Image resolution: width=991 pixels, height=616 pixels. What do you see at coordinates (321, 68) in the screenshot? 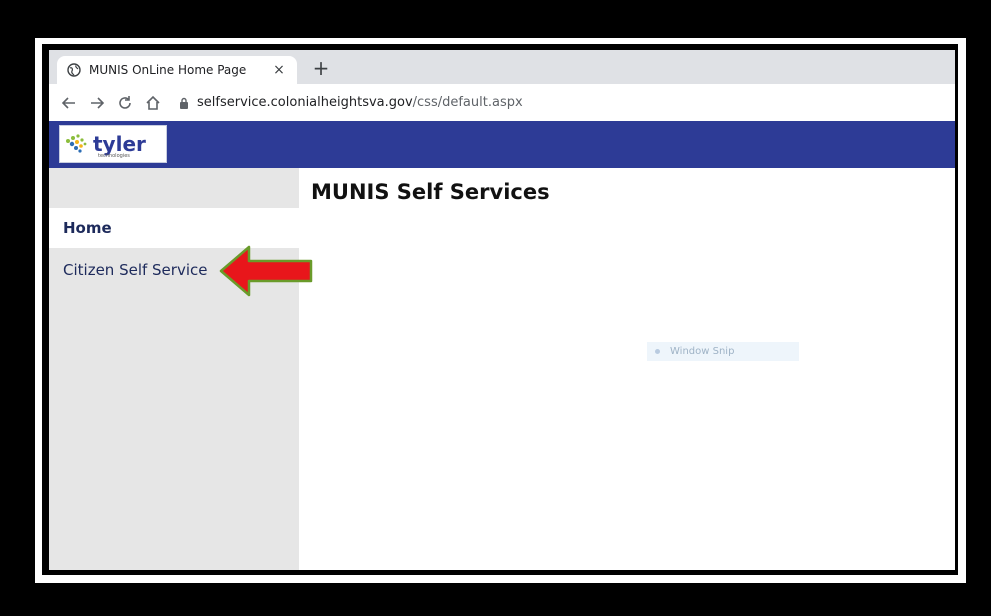
I see `new-tab-button: +` at bounding box center [321, 68].